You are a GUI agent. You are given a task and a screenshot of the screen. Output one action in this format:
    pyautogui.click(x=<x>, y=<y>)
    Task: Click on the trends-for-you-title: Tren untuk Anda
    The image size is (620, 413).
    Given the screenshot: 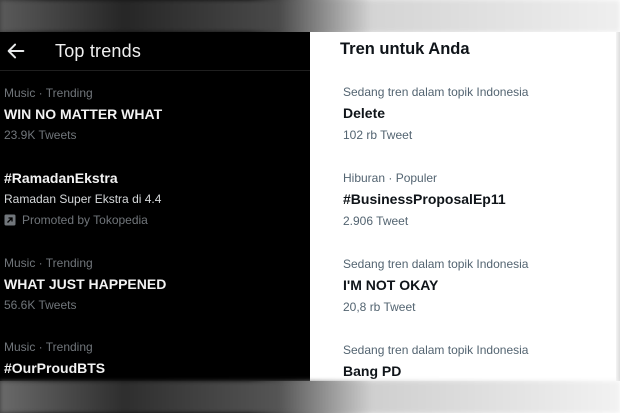 What is the action you would take?
    pyautogui.click(x=405, y=49)
    